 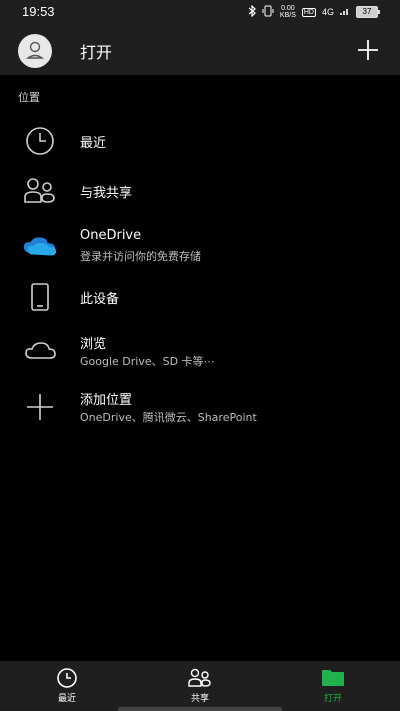 I want to click on add-button, so click(x=368, y=50).